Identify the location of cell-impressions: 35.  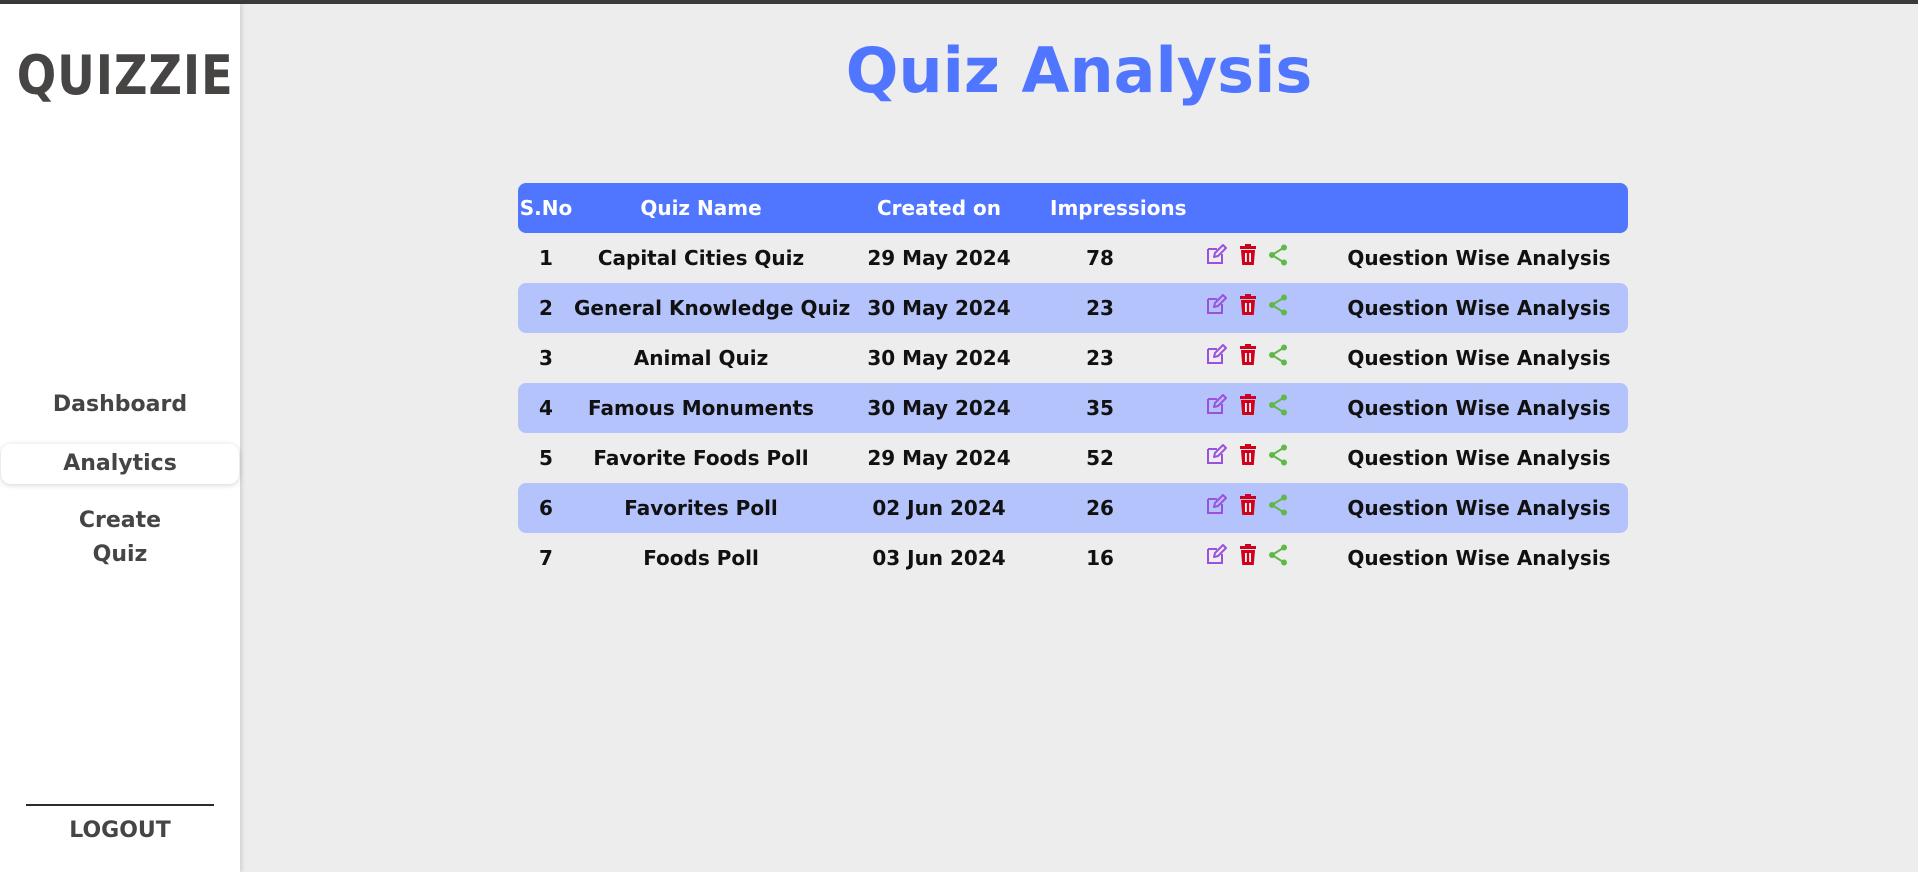
(1100, 408).